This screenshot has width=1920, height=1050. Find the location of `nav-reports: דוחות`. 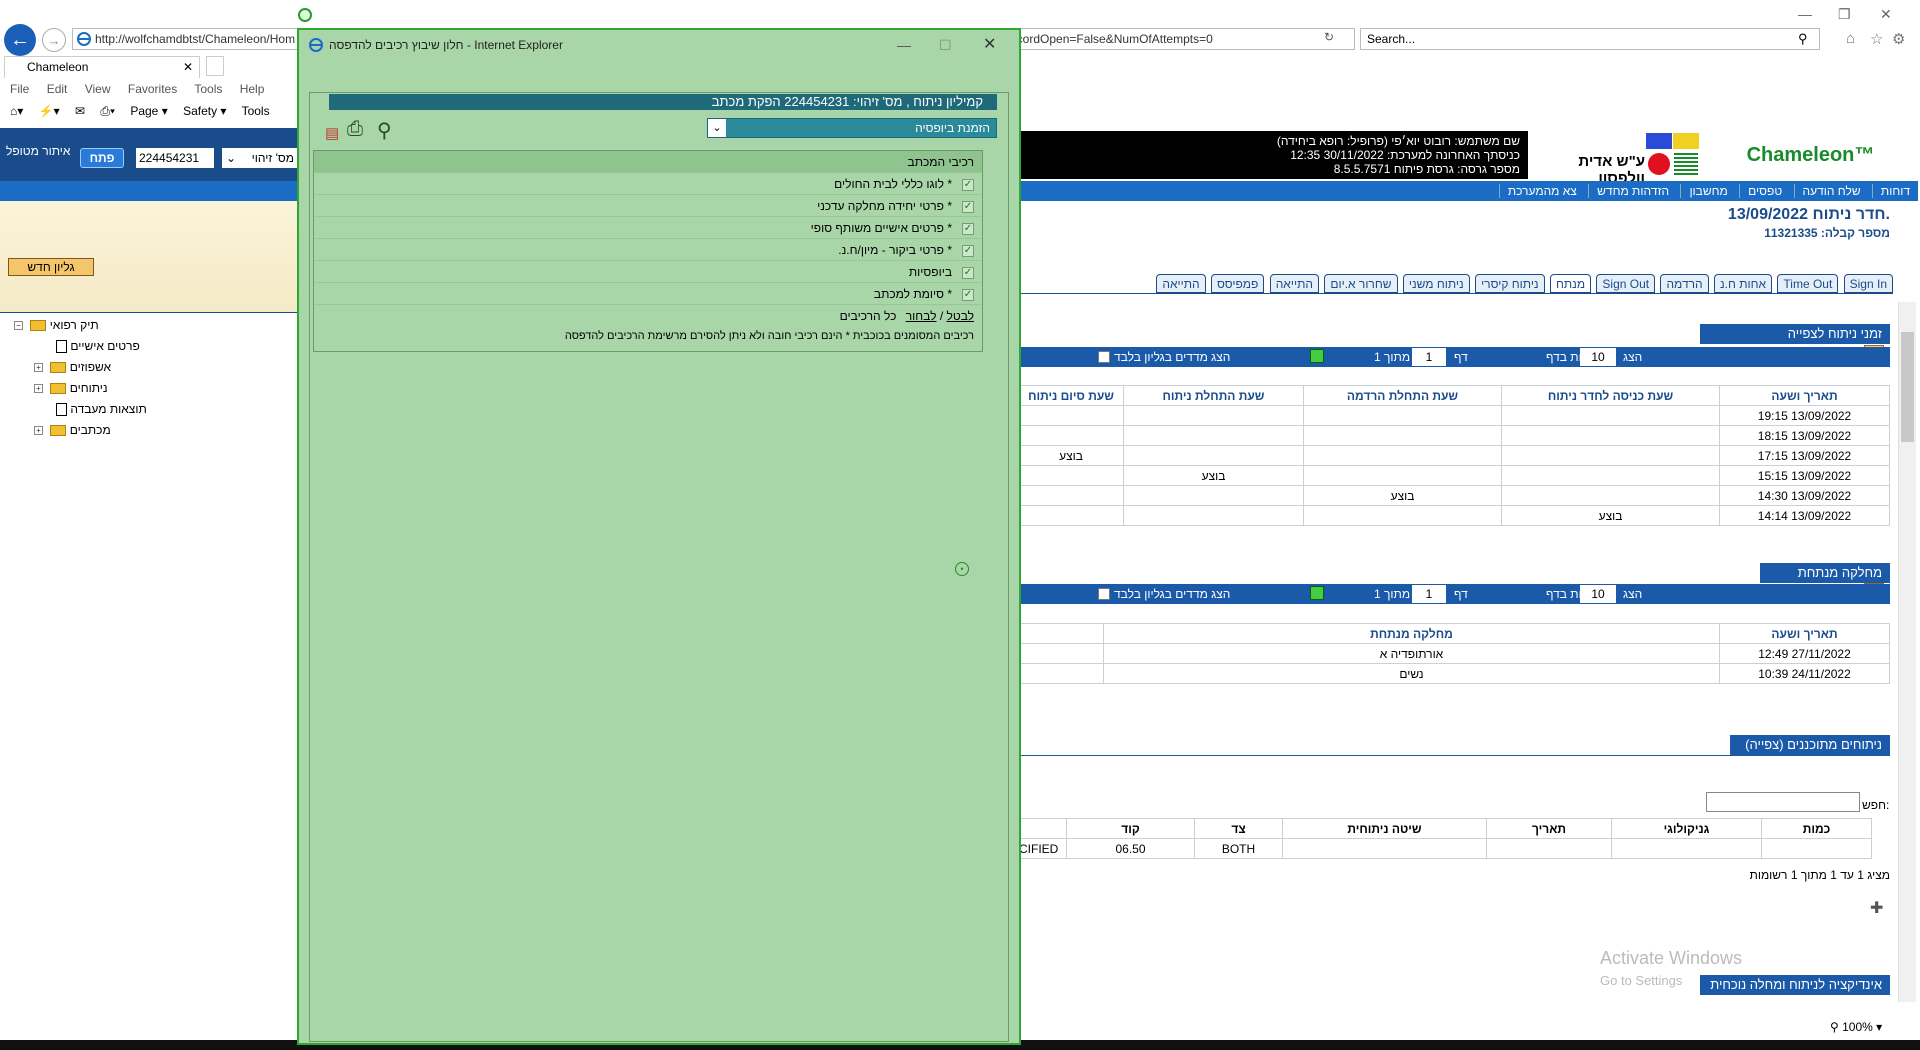

nav-reports: דוחות is located at coordinates (1894, 191).